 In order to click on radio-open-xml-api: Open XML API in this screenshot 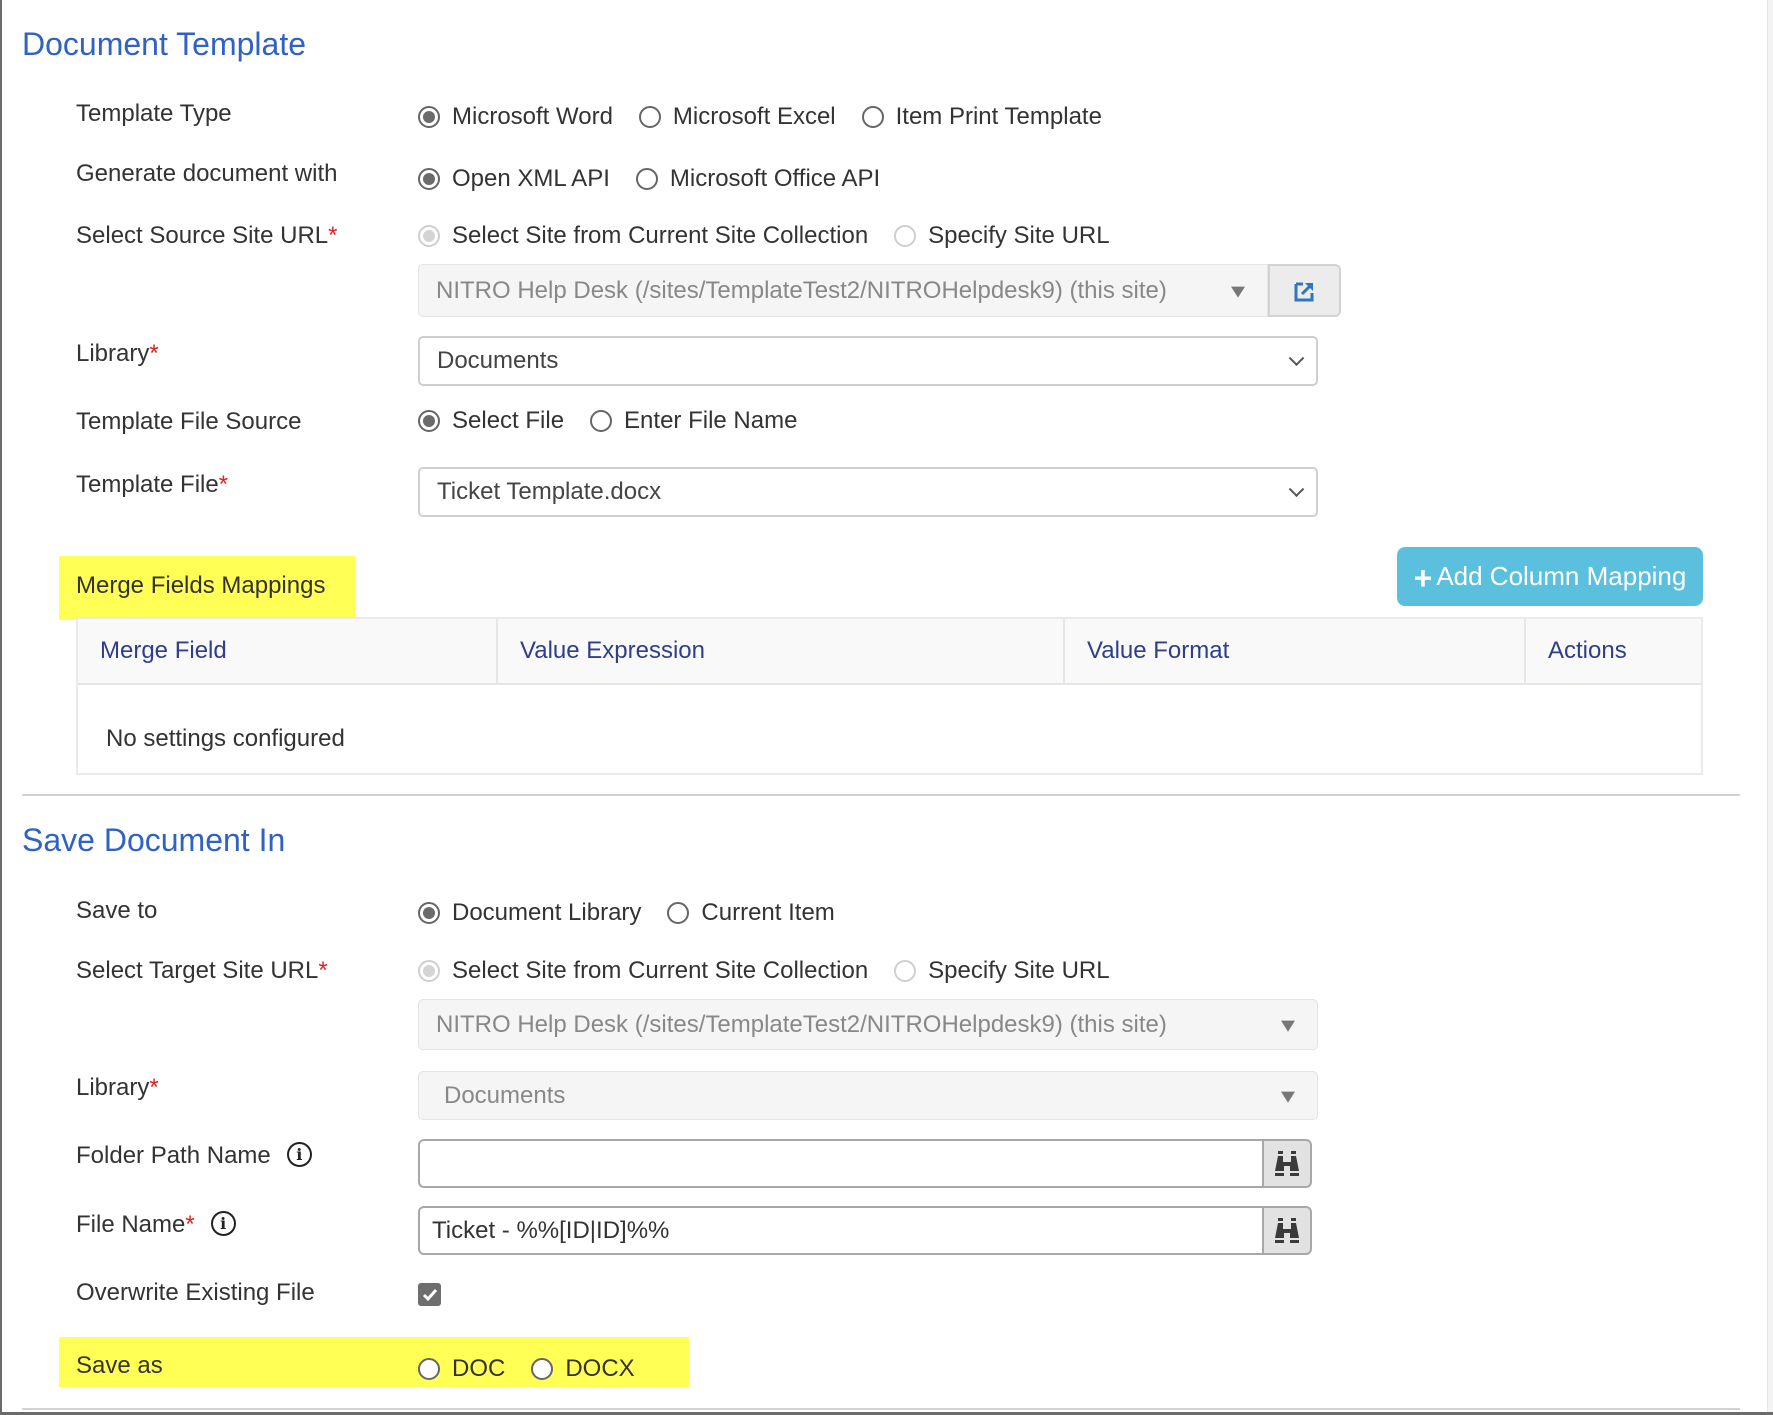, I will do `click(514, 179)`.